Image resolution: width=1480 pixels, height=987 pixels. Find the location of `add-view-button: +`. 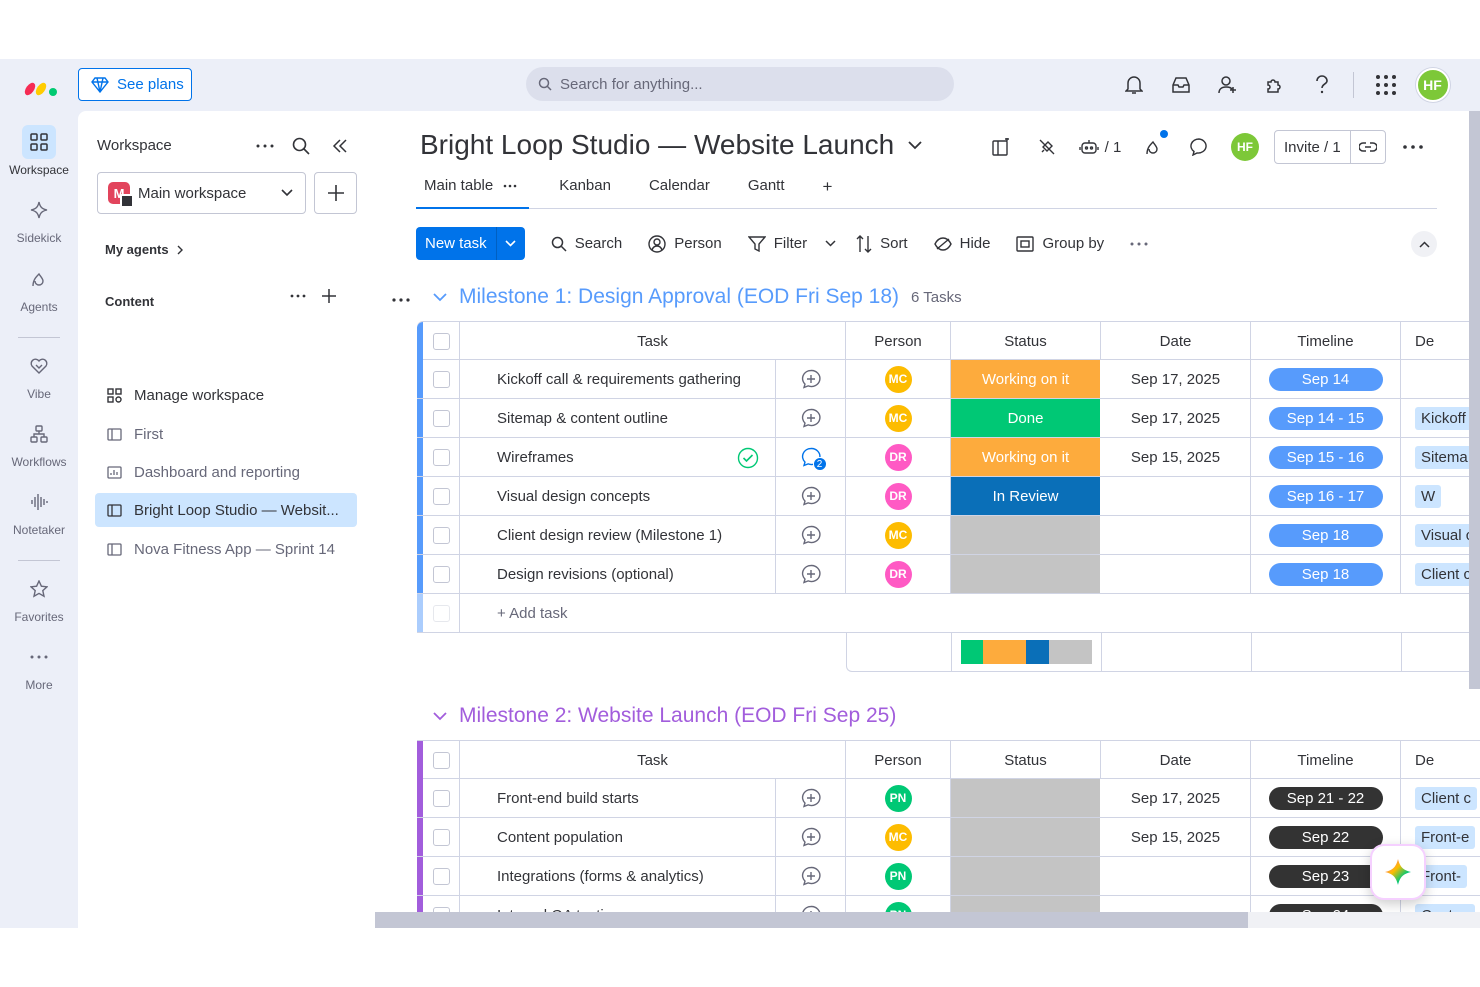

add-view-button: + is located at coordinates (828, 193).